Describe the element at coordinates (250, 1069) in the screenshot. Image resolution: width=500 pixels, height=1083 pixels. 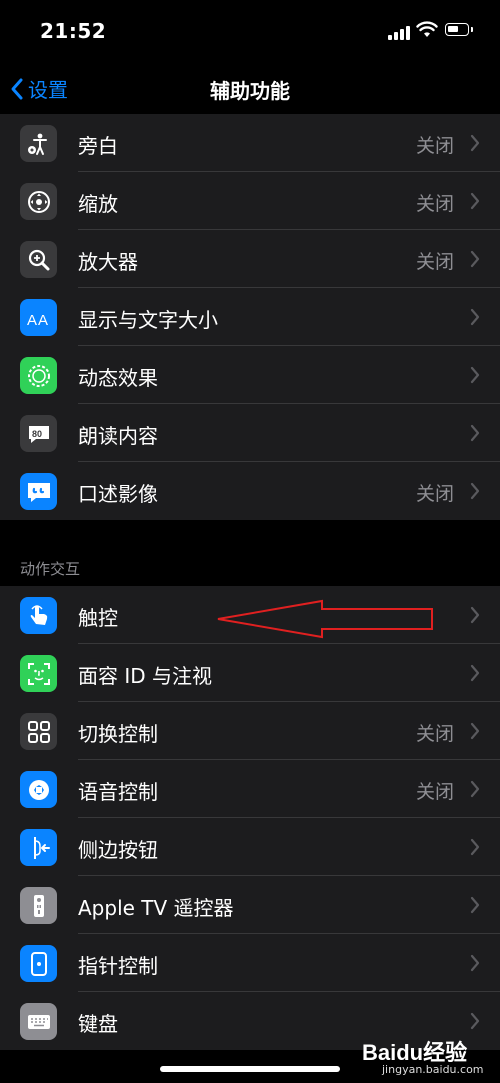
I see `home-indicator` at that location.